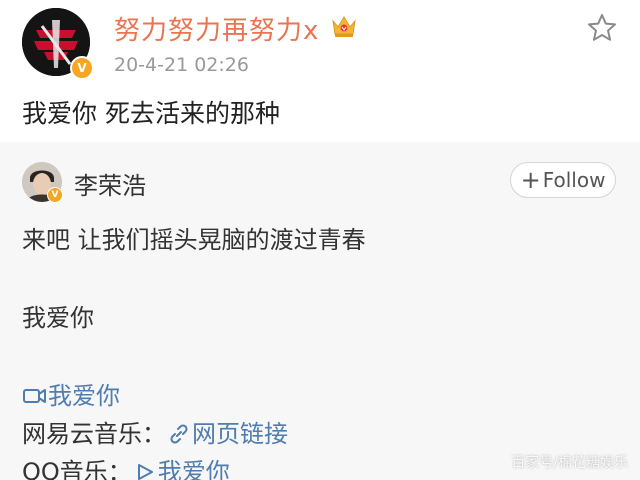 This screenshot has width=640, height=480. What do you see at coordinates (240, 434) in the screenshot?
I see `netease-web-link: 网页链接` at bounding box center [240, 434].